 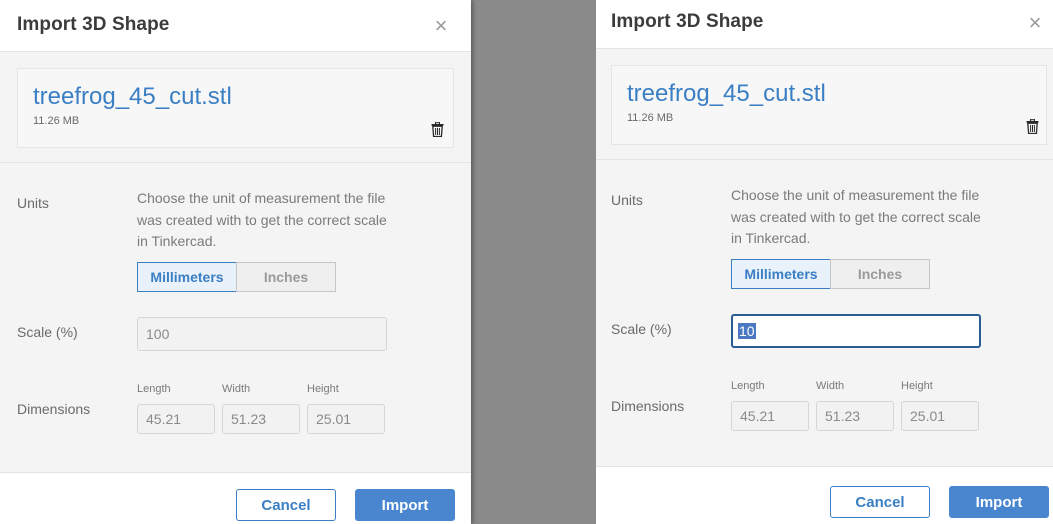 What do you see at coordinates (747, 331) in the screenshot?
I see `scale-value-selected: 10` at bounding box center [747, 331].